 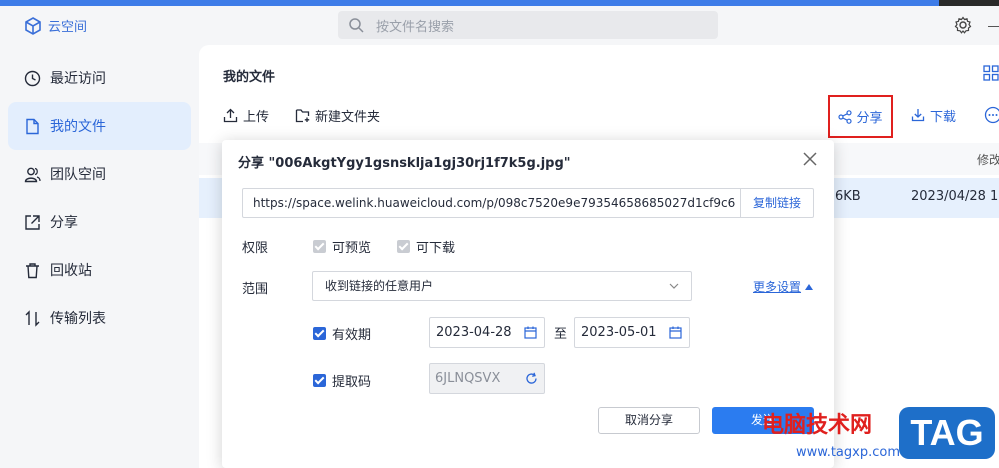 What do you see at coordinates (918, 115) in the screenshot?
I see `download-icon` at bounding box center [918, 115].